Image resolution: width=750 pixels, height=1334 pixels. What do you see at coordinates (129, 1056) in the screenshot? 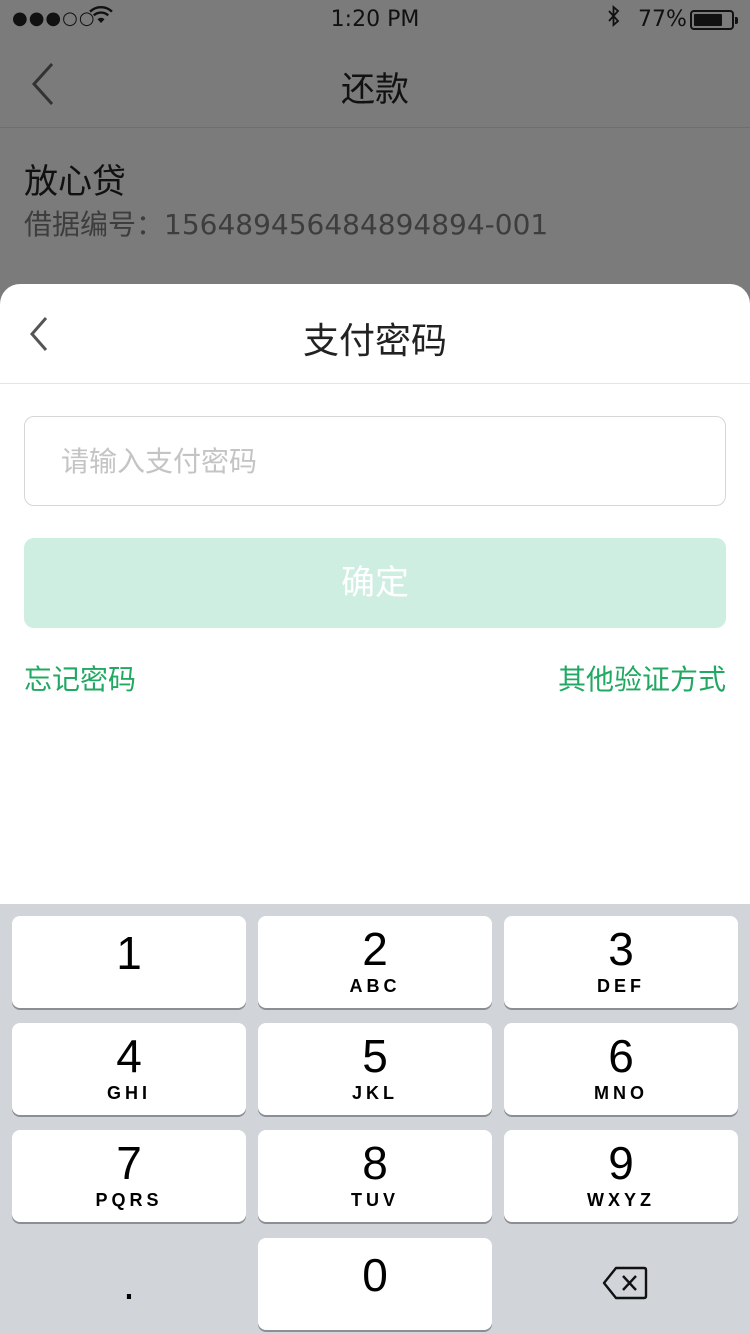
I see `key-digit: 4` at bounding box center [129, 1056].